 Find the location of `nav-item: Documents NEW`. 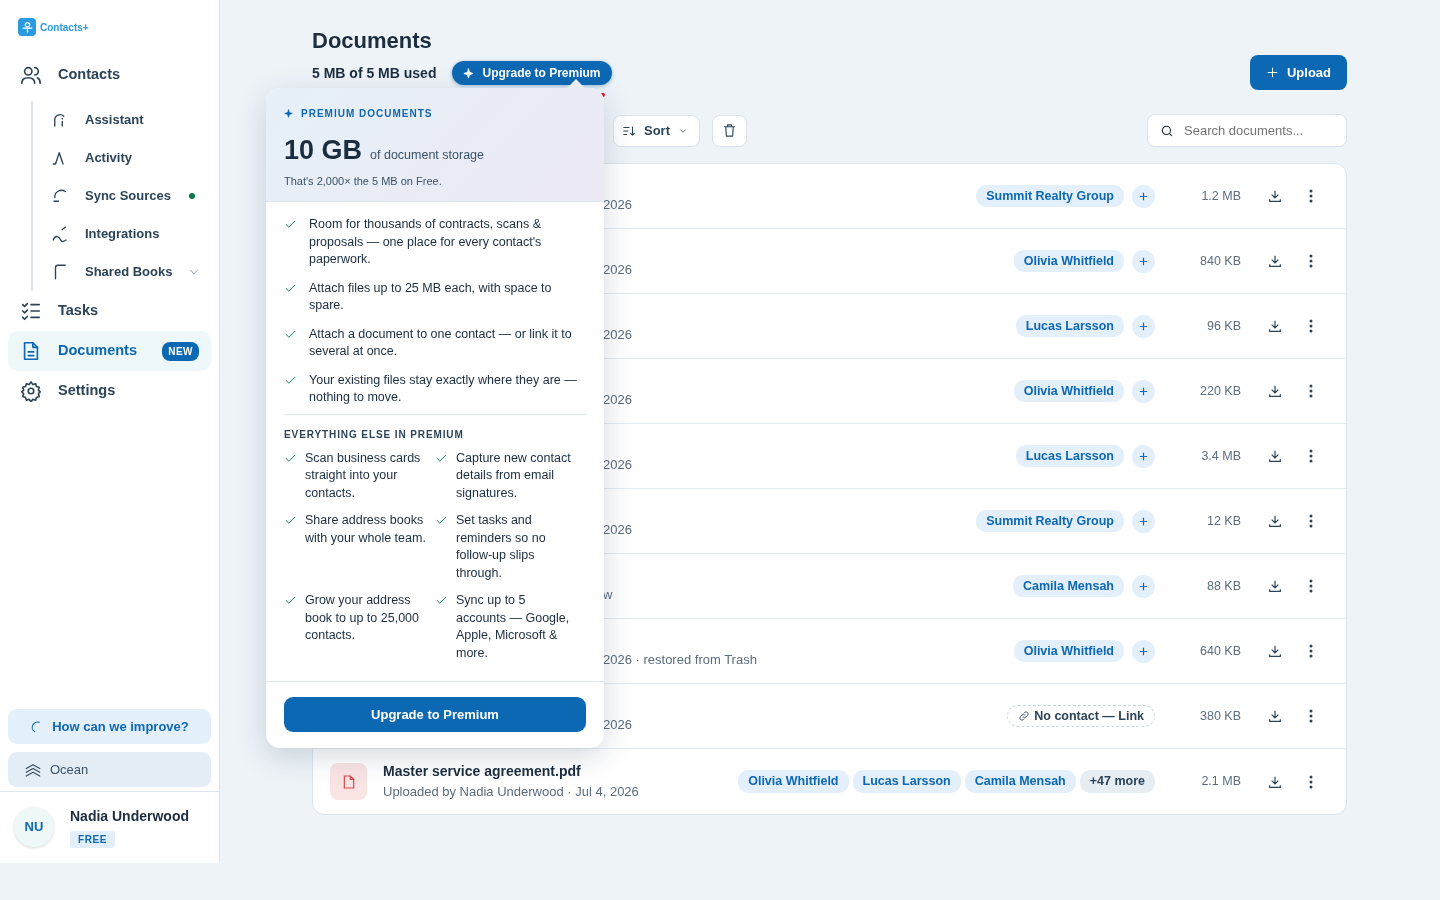

nav-item: Documents NEW is located at coordinates (109, 351).